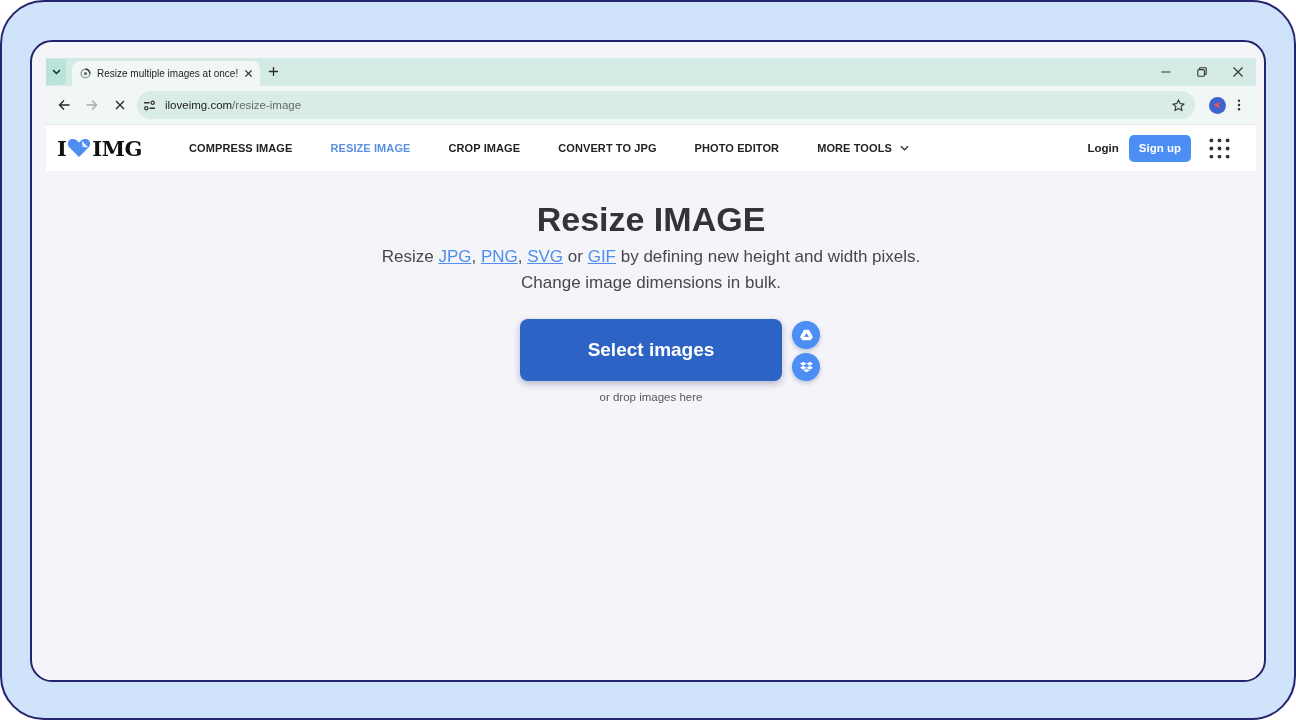 The image size is (1296, 720). What do you see at coordinates (1239, 105) in the screenshot?
I see `menu-dots-icon` at bounding box center [1239, 105].